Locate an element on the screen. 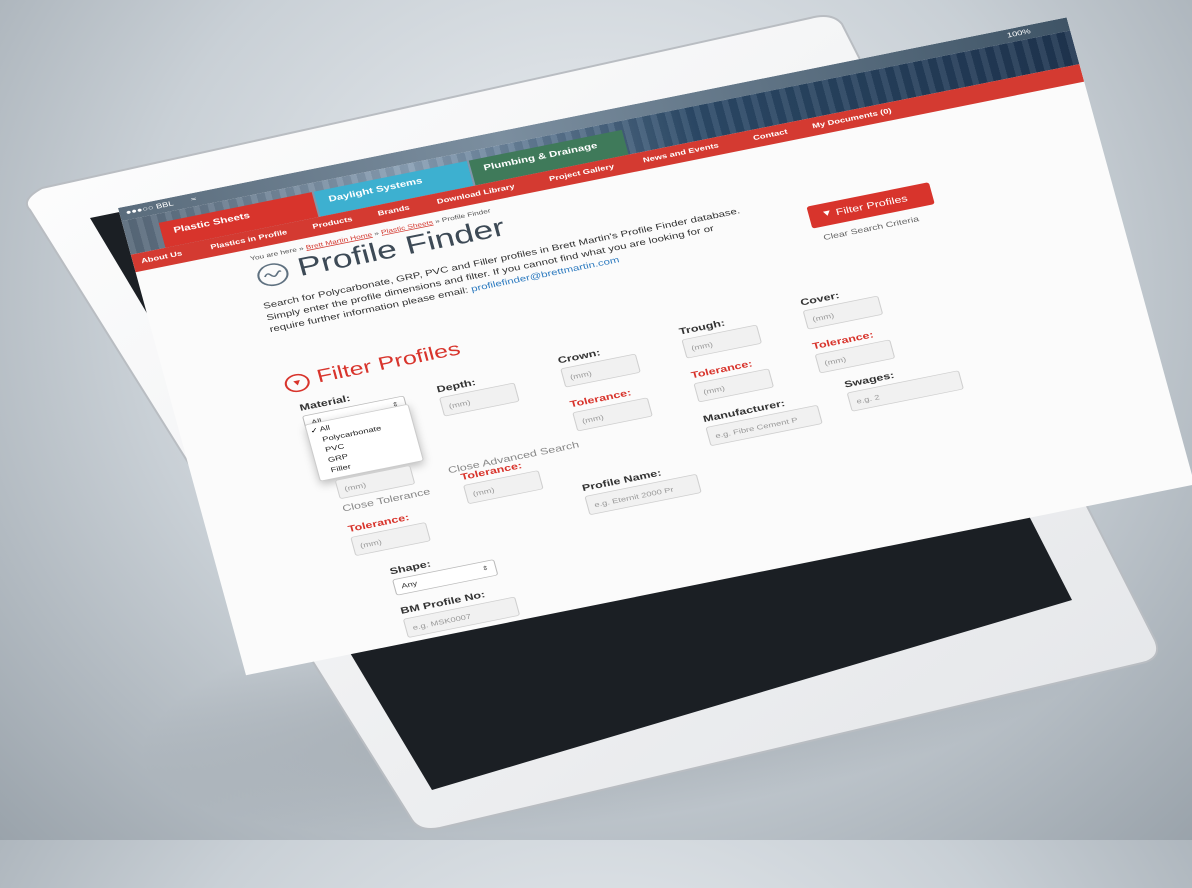 This screenshot has width=1192, height=888. material-option-all: All is located at coordinates (325, 428).